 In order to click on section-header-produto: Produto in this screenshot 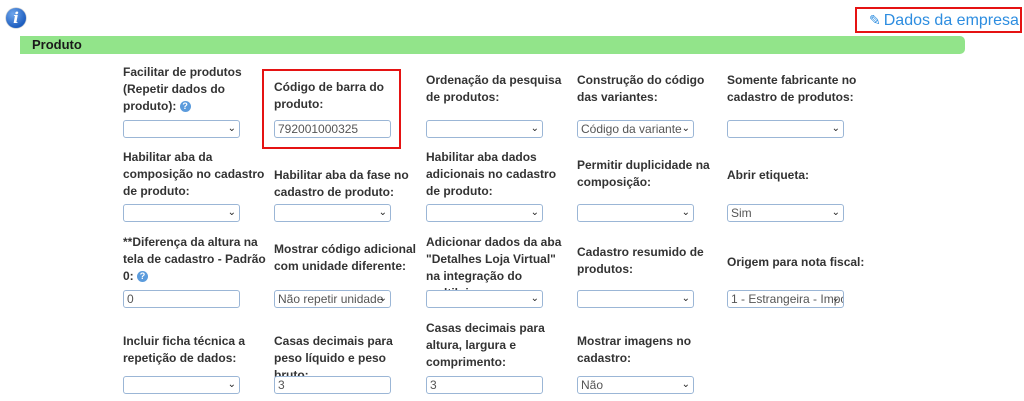, I will do `click(492, 45)`.